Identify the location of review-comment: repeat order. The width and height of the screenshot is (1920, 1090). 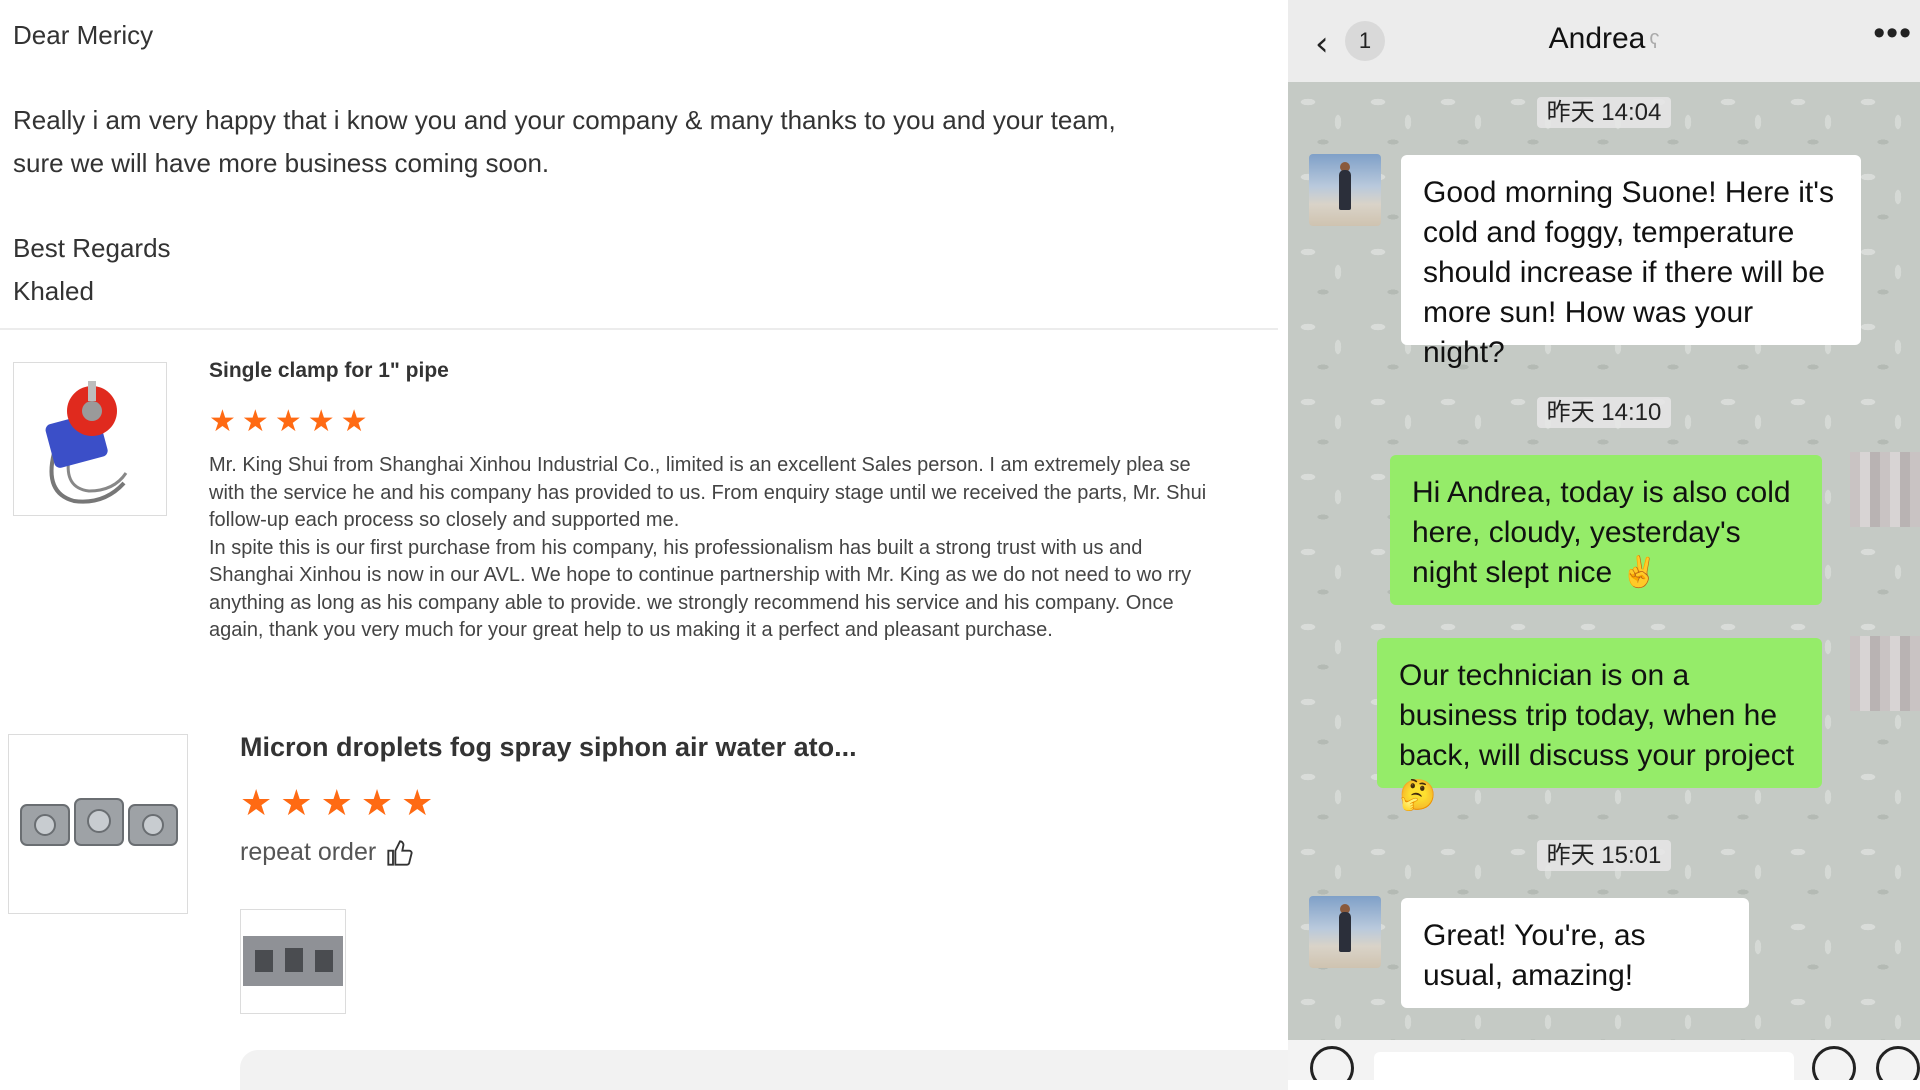
(308, 852).